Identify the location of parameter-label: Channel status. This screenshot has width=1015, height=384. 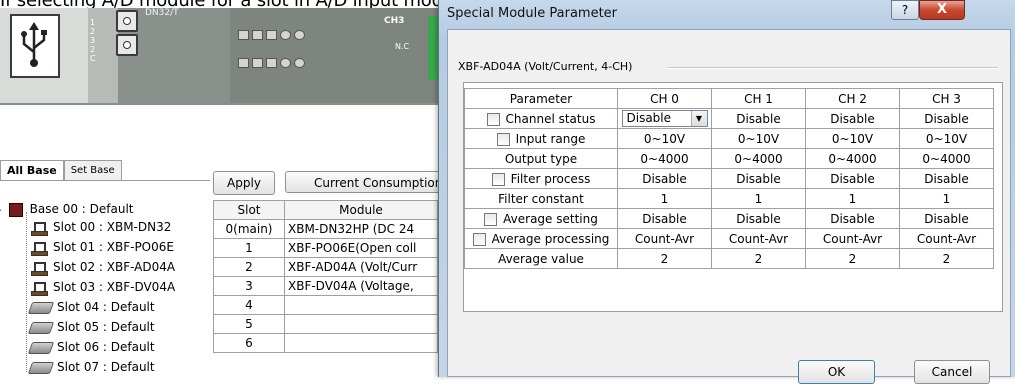
(550, 118).